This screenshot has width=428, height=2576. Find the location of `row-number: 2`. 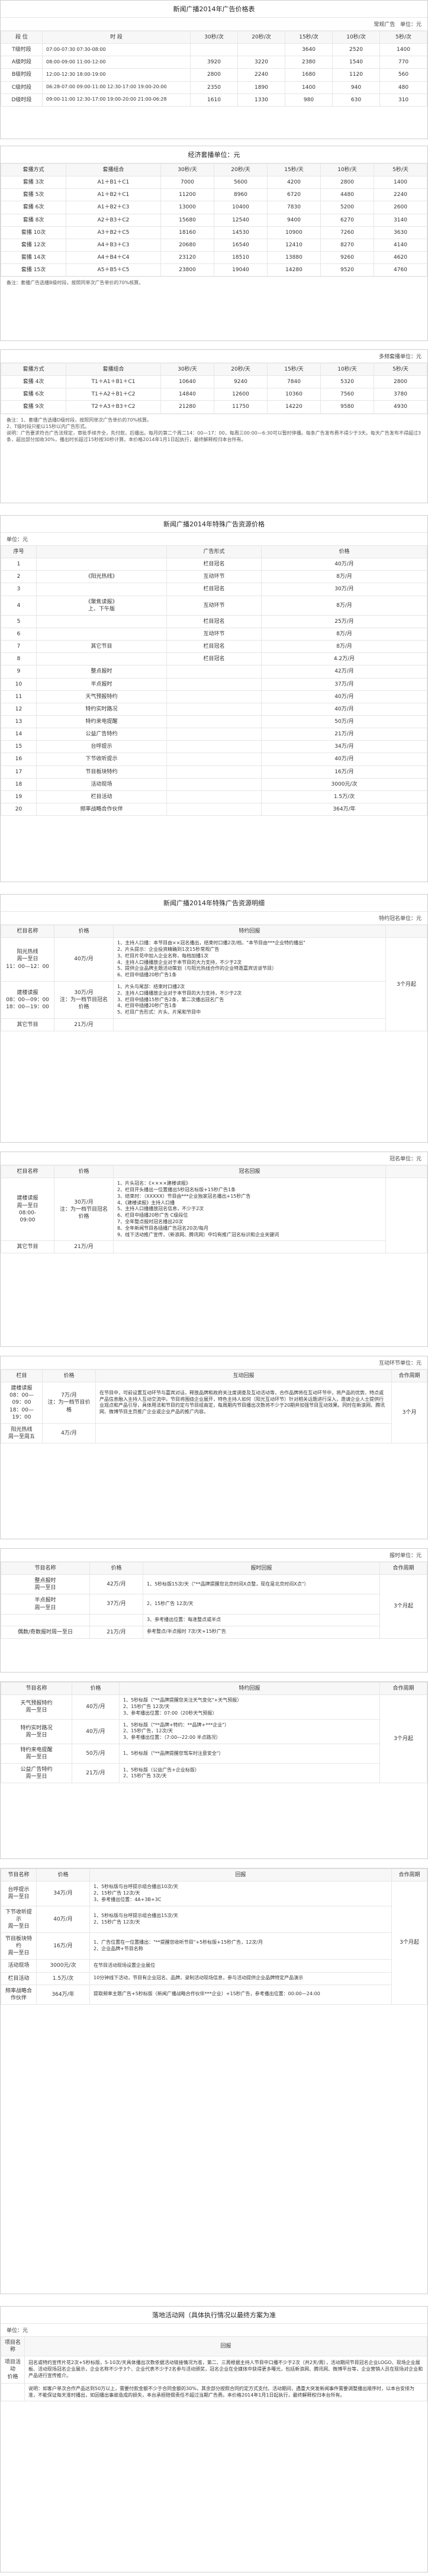

row-number: 2 is located at coordinates (19, 577).